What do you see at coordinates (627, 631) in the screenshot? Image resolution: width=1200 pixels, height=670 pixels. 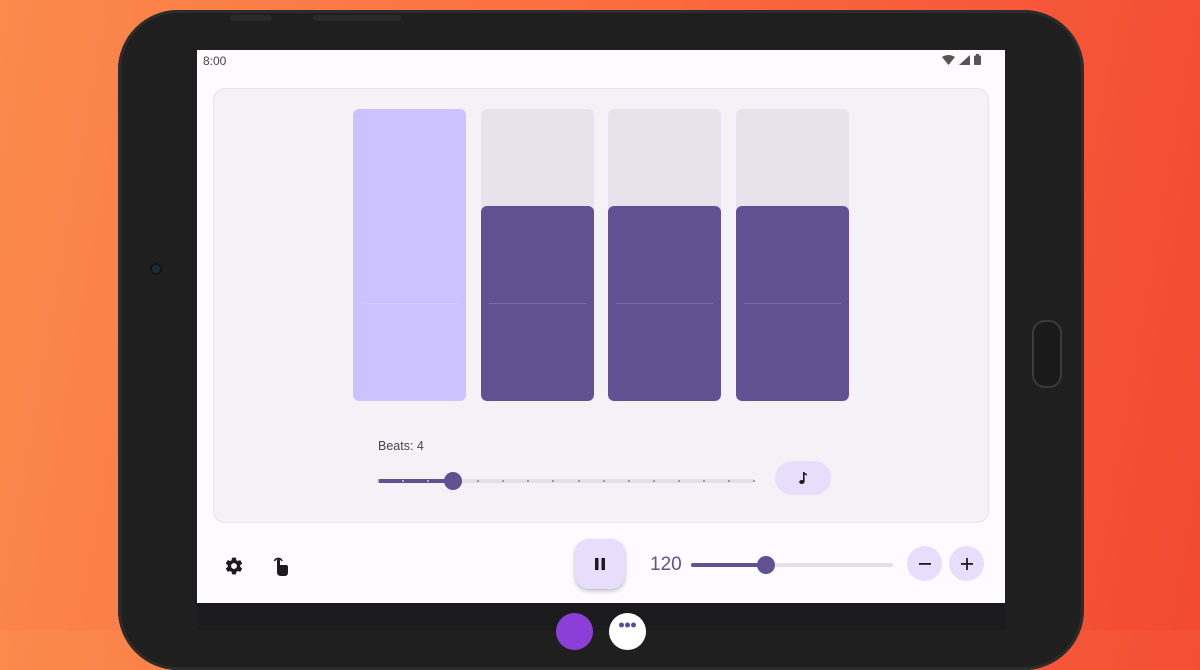 I see `taskbar-app-drawer` at bounding box center [627, 631].